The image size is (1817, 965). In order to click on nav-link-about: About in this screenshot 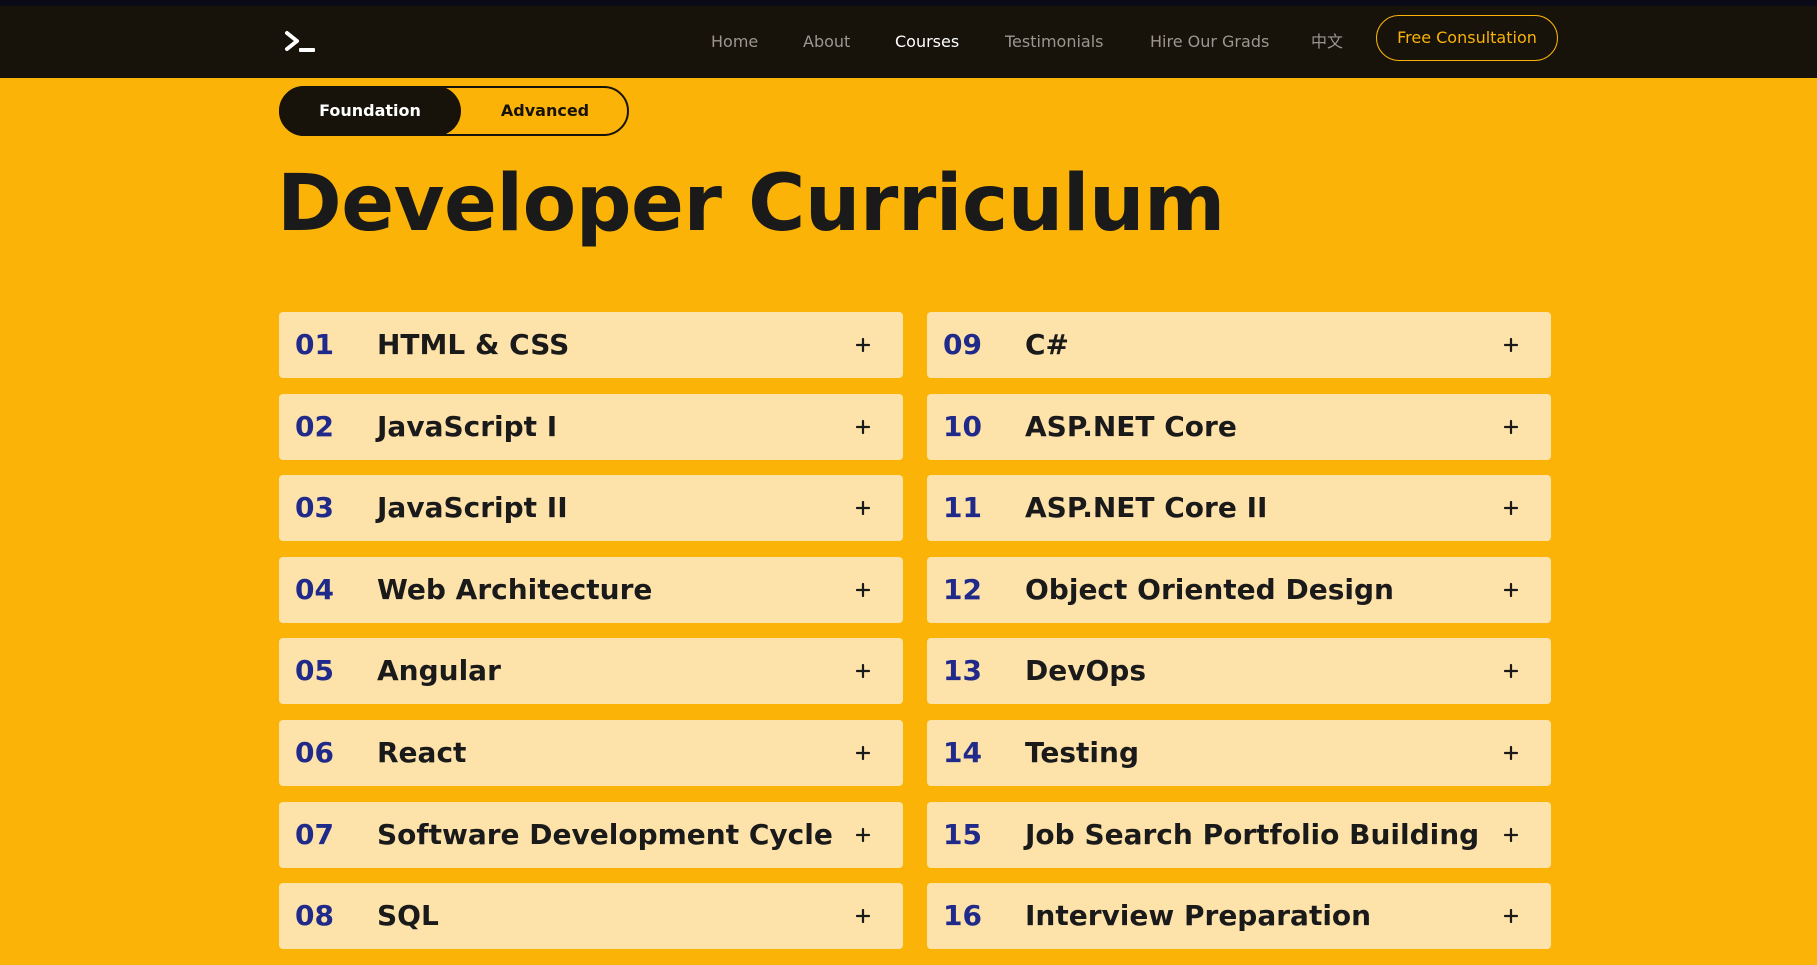, I will do `click(826, 42)`.